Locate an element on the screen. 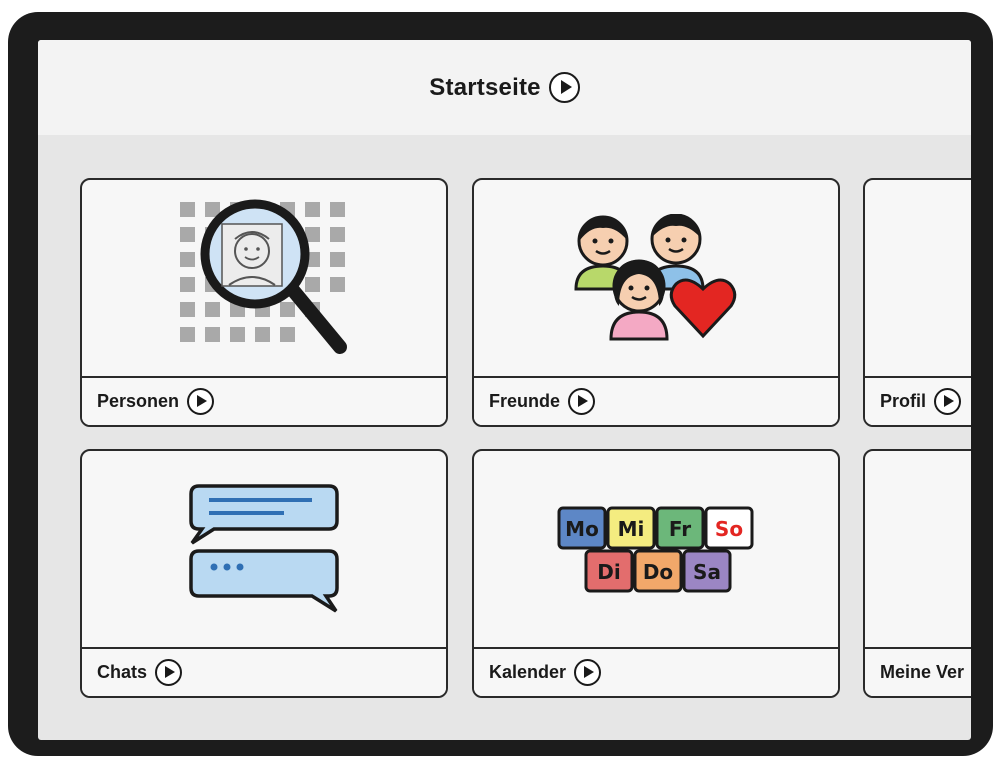 This screenshot has width=993, height=766. day-sa: Sa is located at coordinates (707, 572).